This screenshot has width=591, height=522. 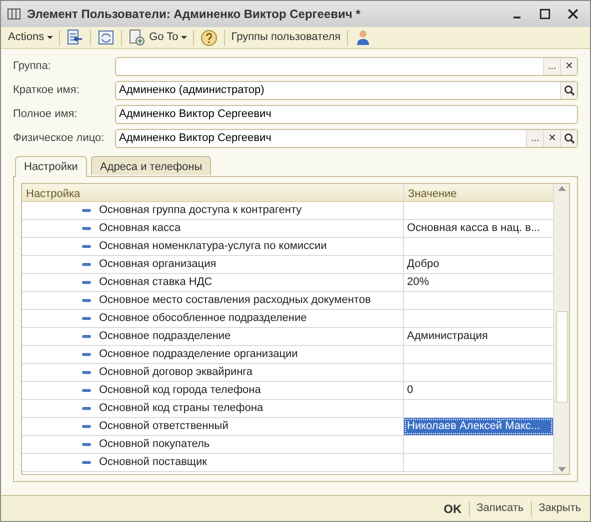 I want to click on tab: Настройки, so click(x=51, y=166).